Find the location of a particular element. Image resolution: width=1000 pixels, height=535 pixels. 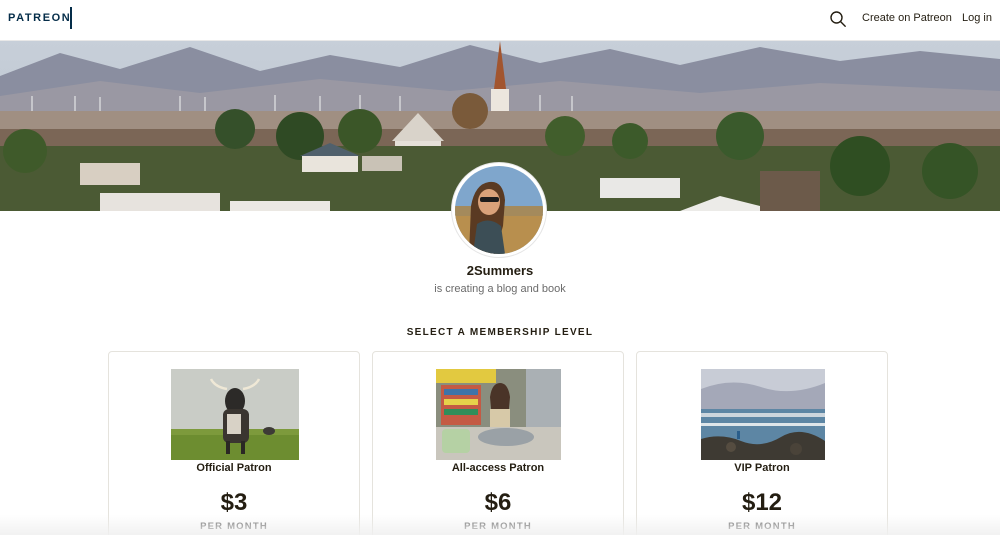

tier-name: VIP Patron is located at coordinates (762, 468).